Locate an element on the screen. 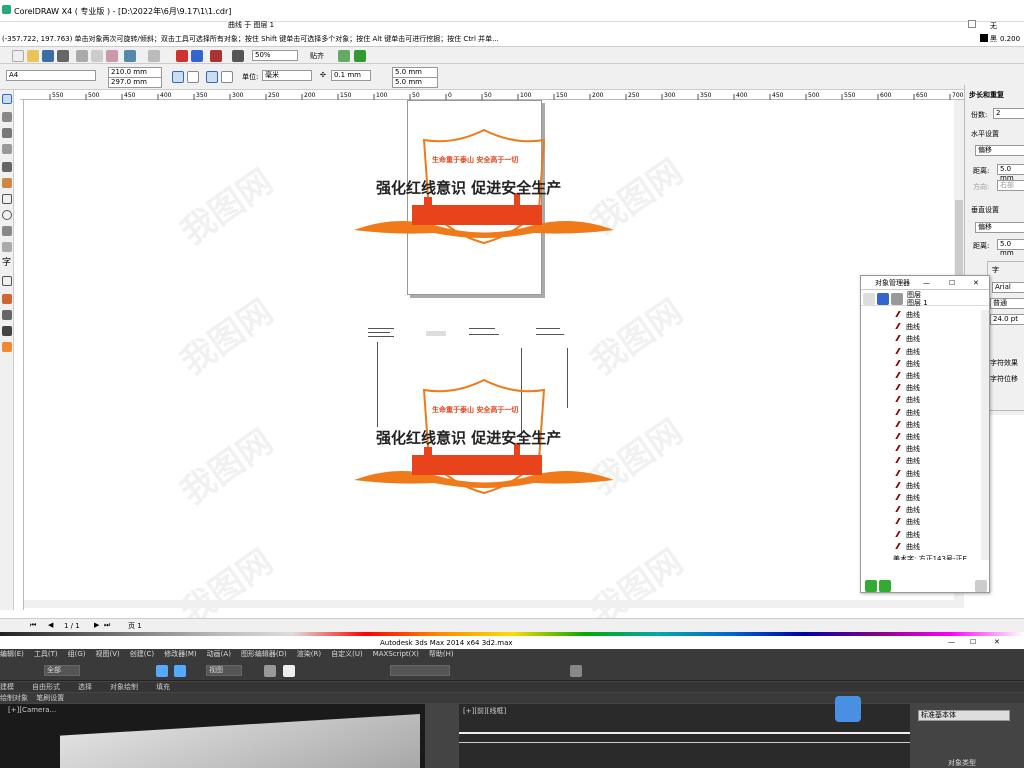 This screenshot has height=768, width=1024. max-menu-item: 创建(C) is located at coordinates (142, 654).